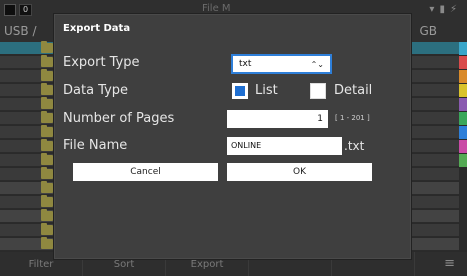  What do you see at coordinates (216, 8) in the screenshot?
I see `background-title: File M` at bounding box center [216, 8].